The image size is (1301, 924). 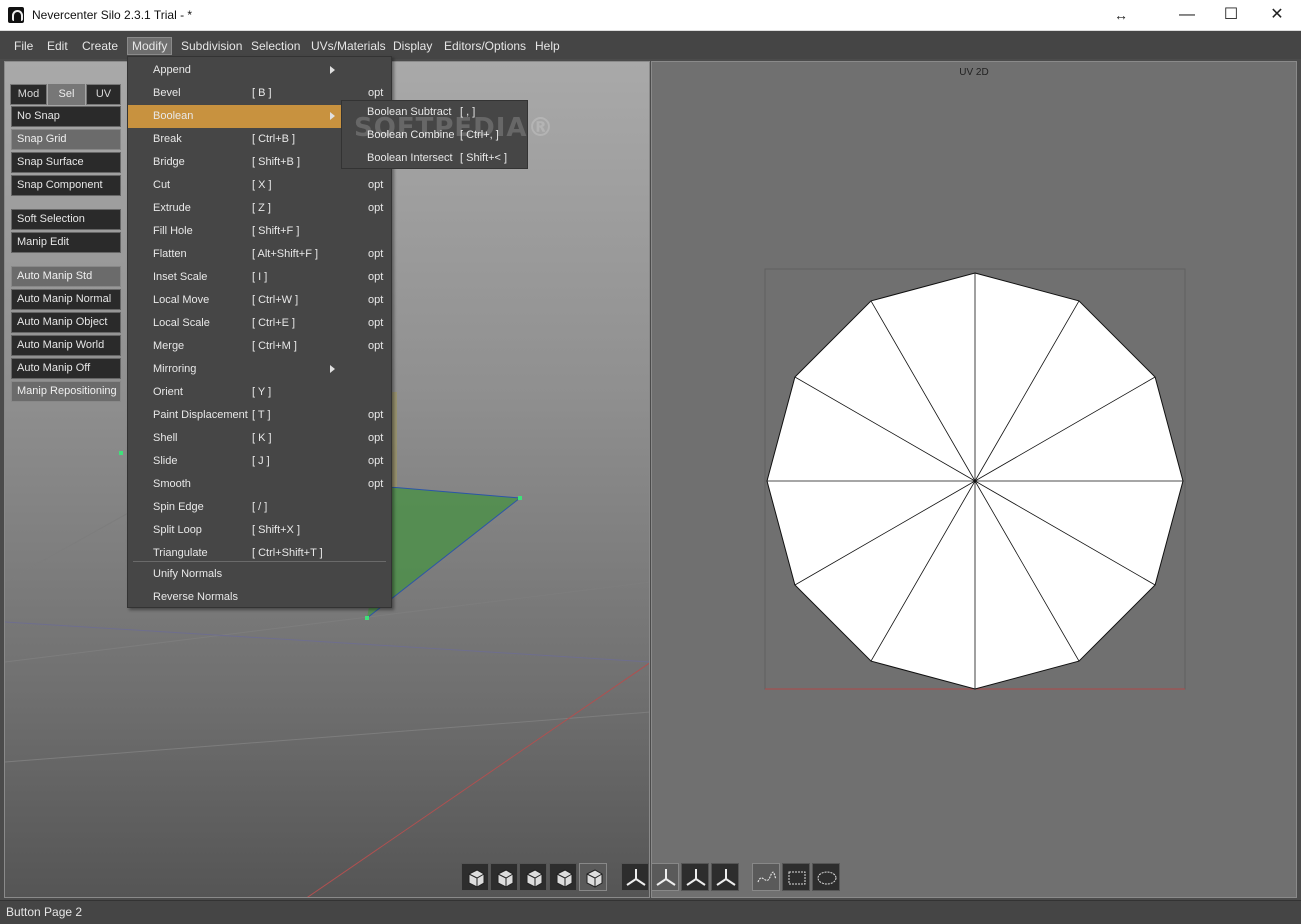 What do you see at coordinates (66, 391) in the screenshot?
I see `manip-repositioning-button: Manip Repositioning` at bounding box center [66, 391].